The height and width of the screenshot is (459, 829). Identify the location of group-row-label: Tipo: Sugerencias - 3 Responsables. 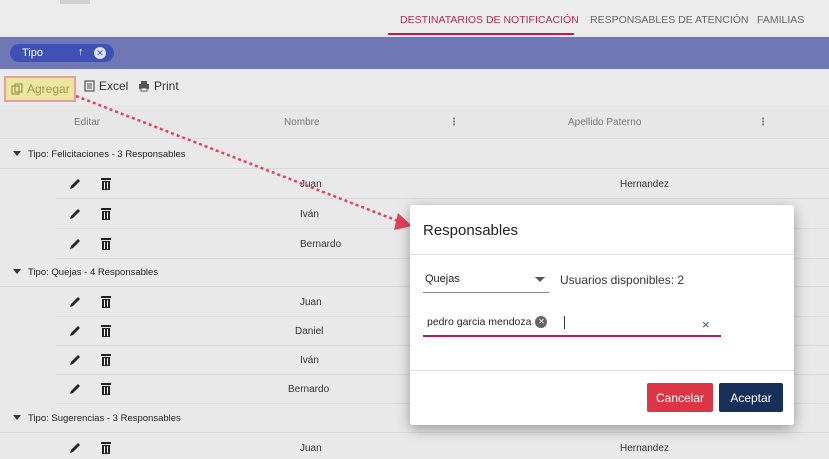
(104, 418).